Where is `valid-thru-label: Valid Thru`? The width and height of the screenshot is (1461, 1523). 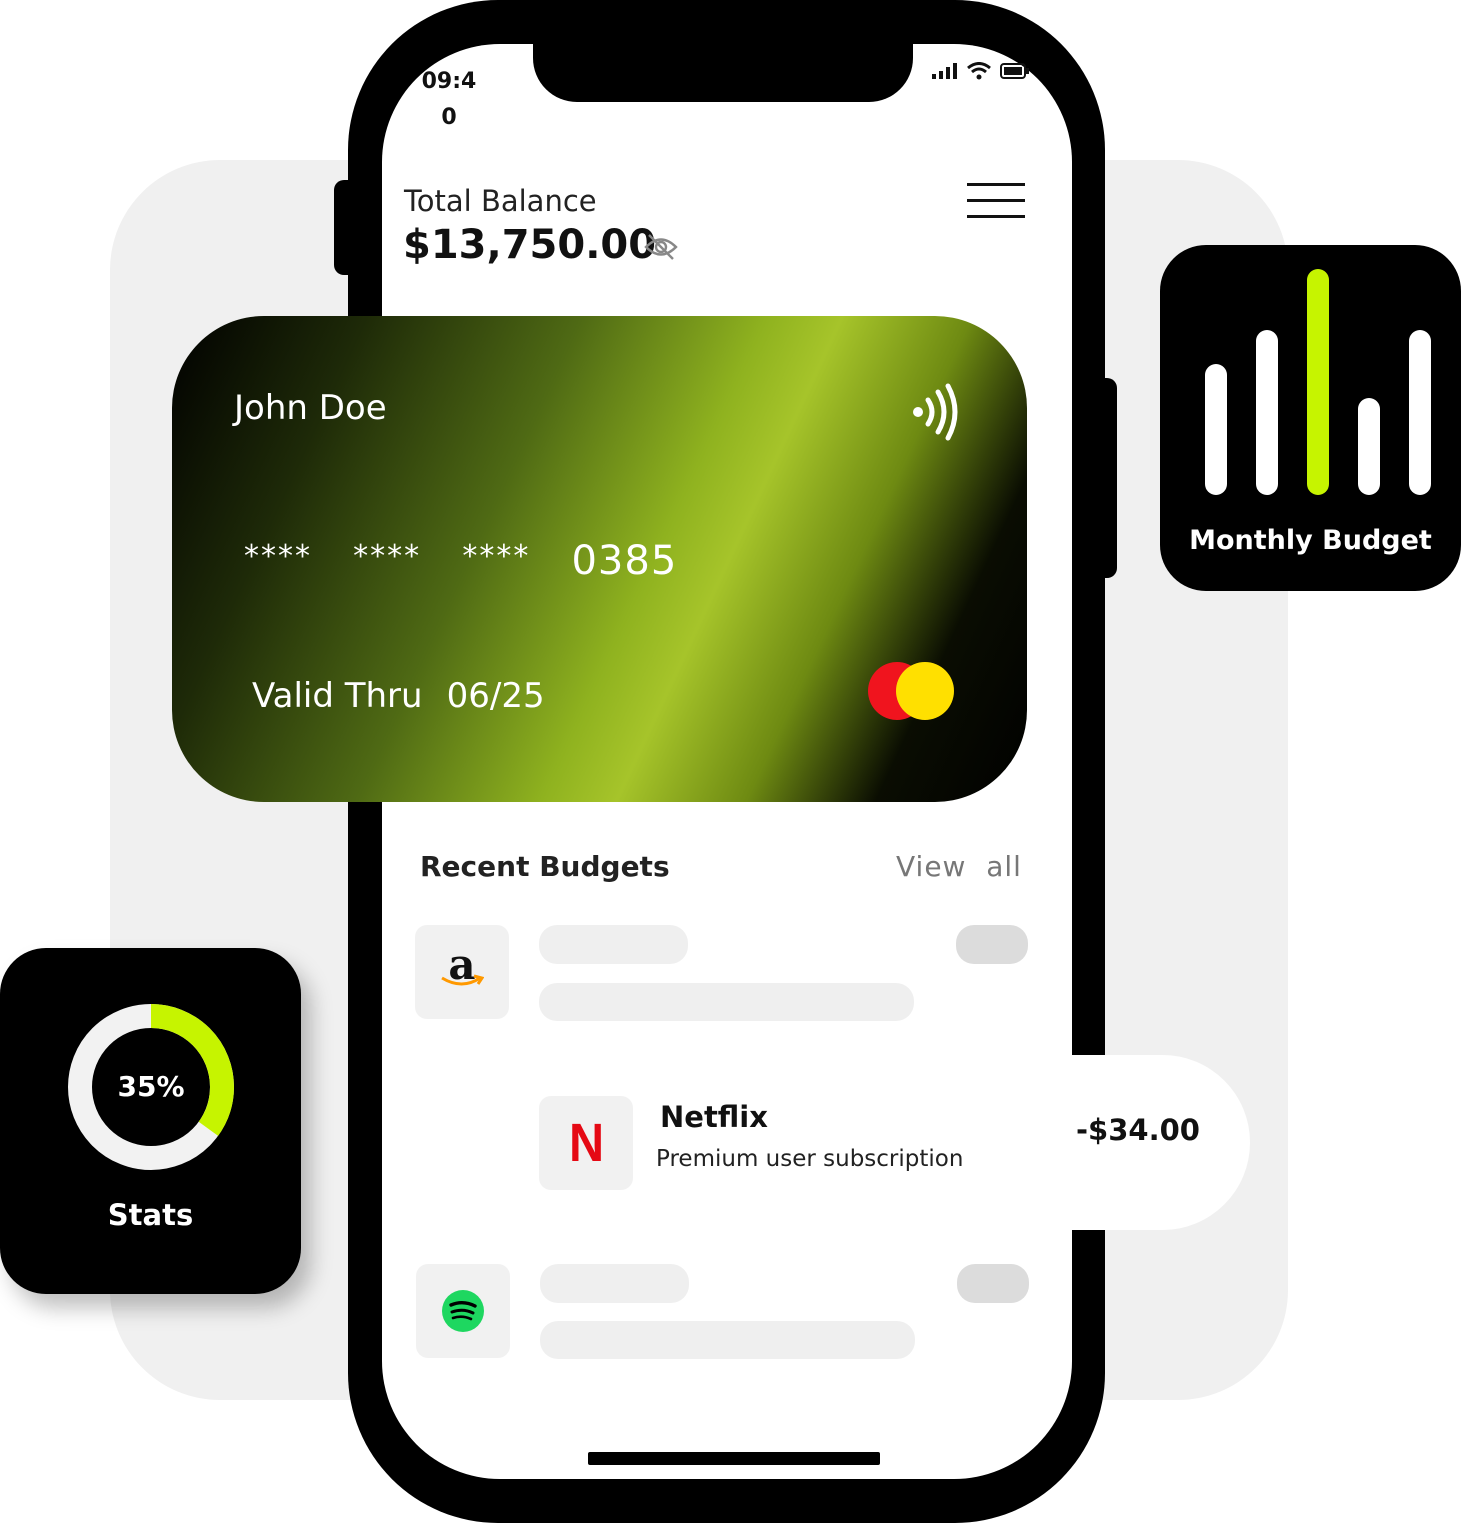 valid-thru-label: Valid Thru is located at coordinates (337, 696).